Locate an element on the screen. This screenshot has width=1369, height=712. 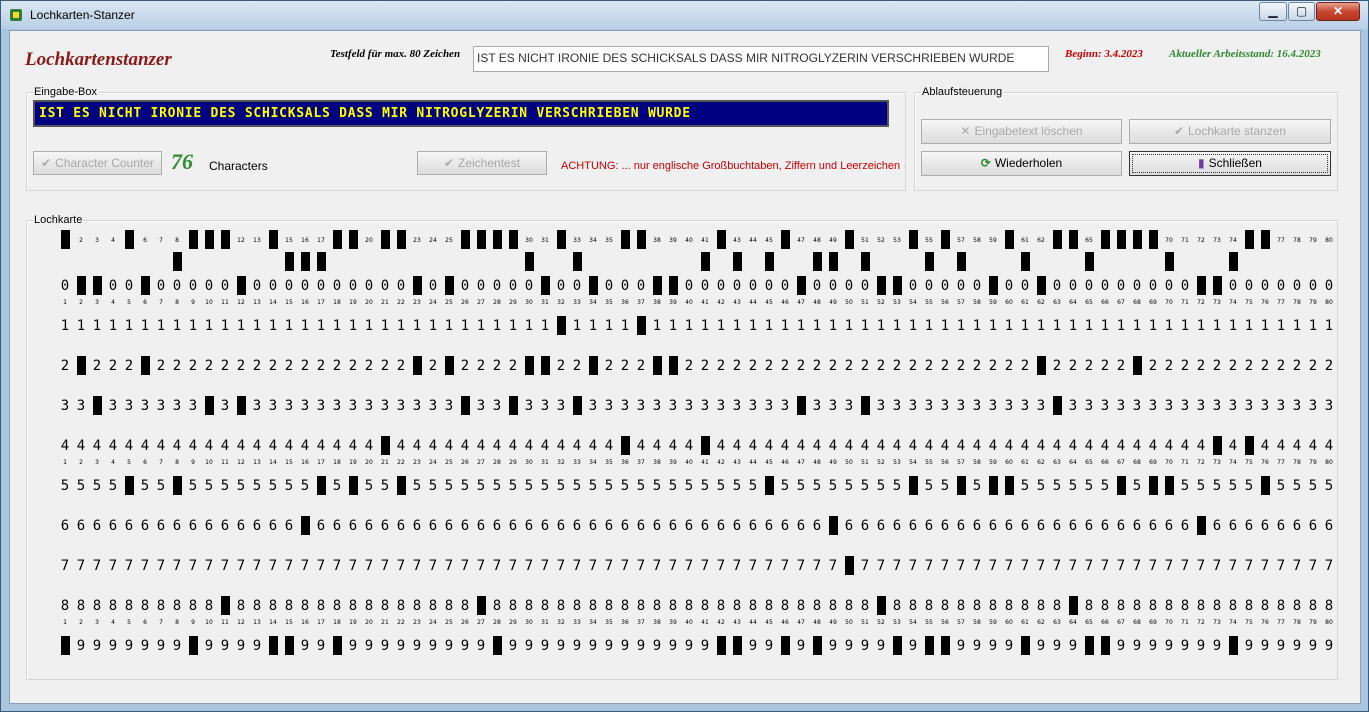
column-number: 33 is located at coordinates (577, 462).